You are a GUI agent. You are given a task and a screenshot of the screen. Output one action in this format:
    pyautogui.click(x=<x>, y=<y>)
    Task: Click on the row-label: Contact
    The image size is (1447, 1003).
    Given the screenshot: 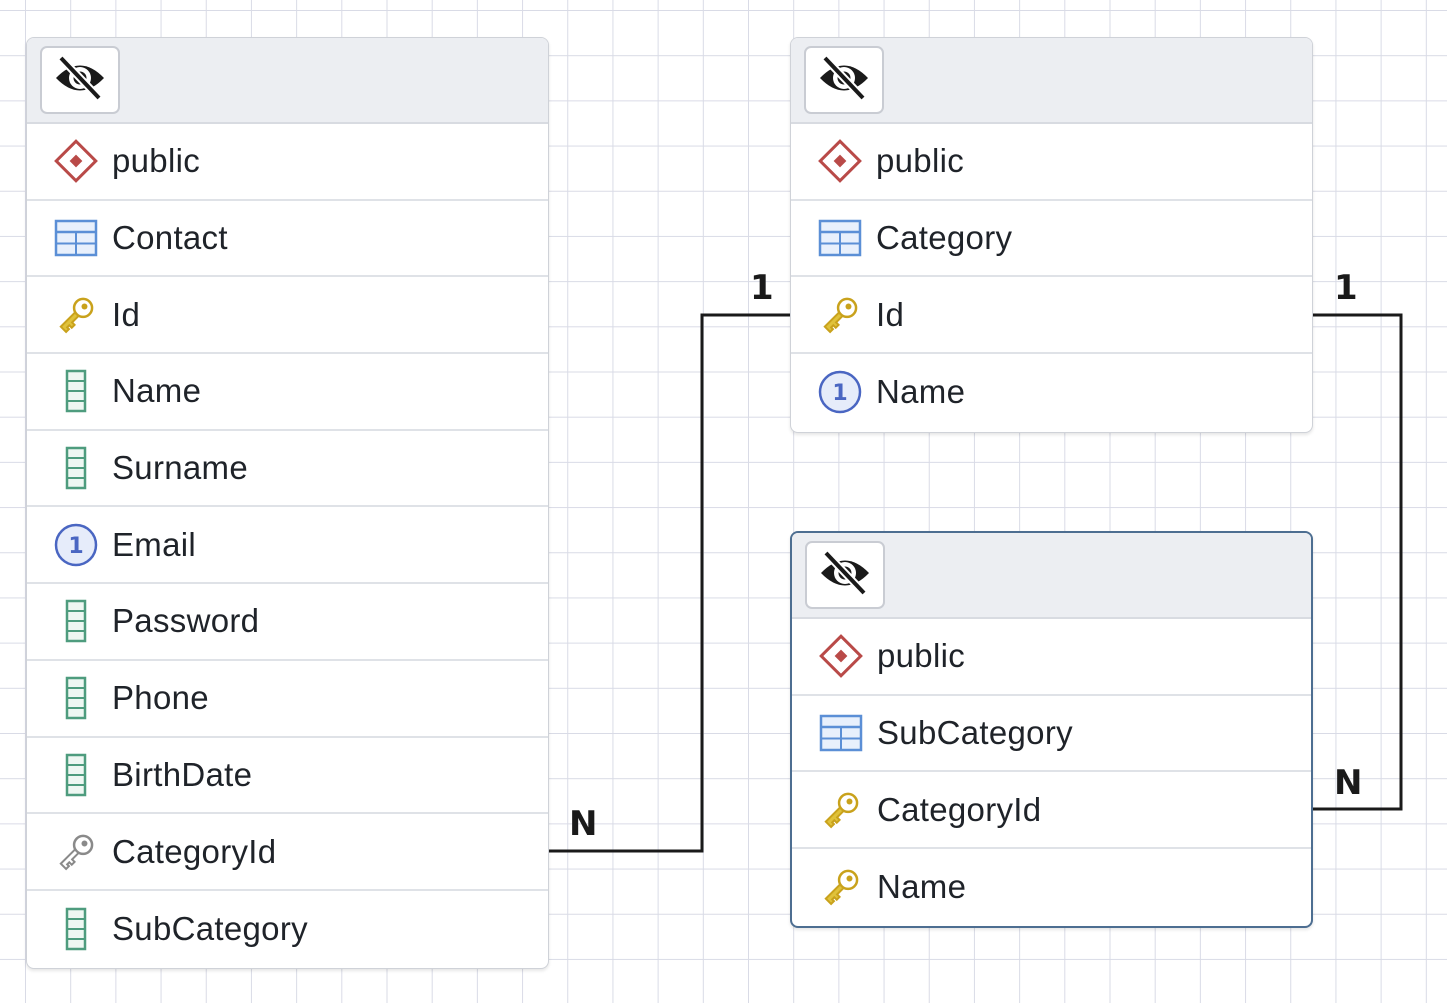 What is the action you would take?
    pyautogui.click(x=170, y=238)
    